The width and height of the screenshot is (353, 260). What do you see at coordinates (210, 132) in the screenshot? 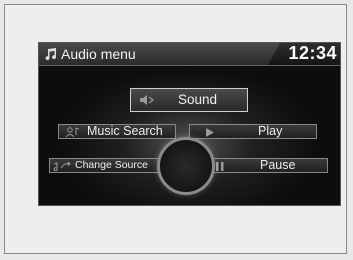
I see `play-icon` at bounding box center [210, 132].